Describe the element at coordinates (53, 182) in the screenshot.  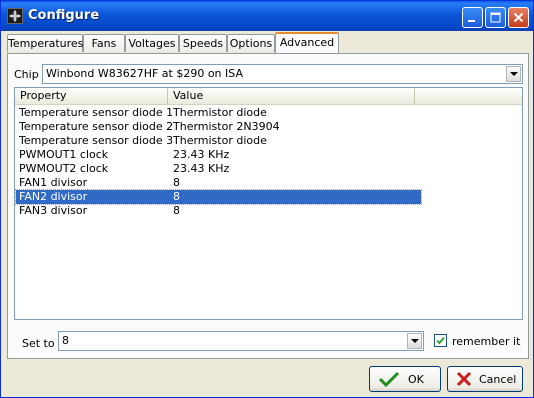
I see `property-cell: FAN1 divisor` at that location.